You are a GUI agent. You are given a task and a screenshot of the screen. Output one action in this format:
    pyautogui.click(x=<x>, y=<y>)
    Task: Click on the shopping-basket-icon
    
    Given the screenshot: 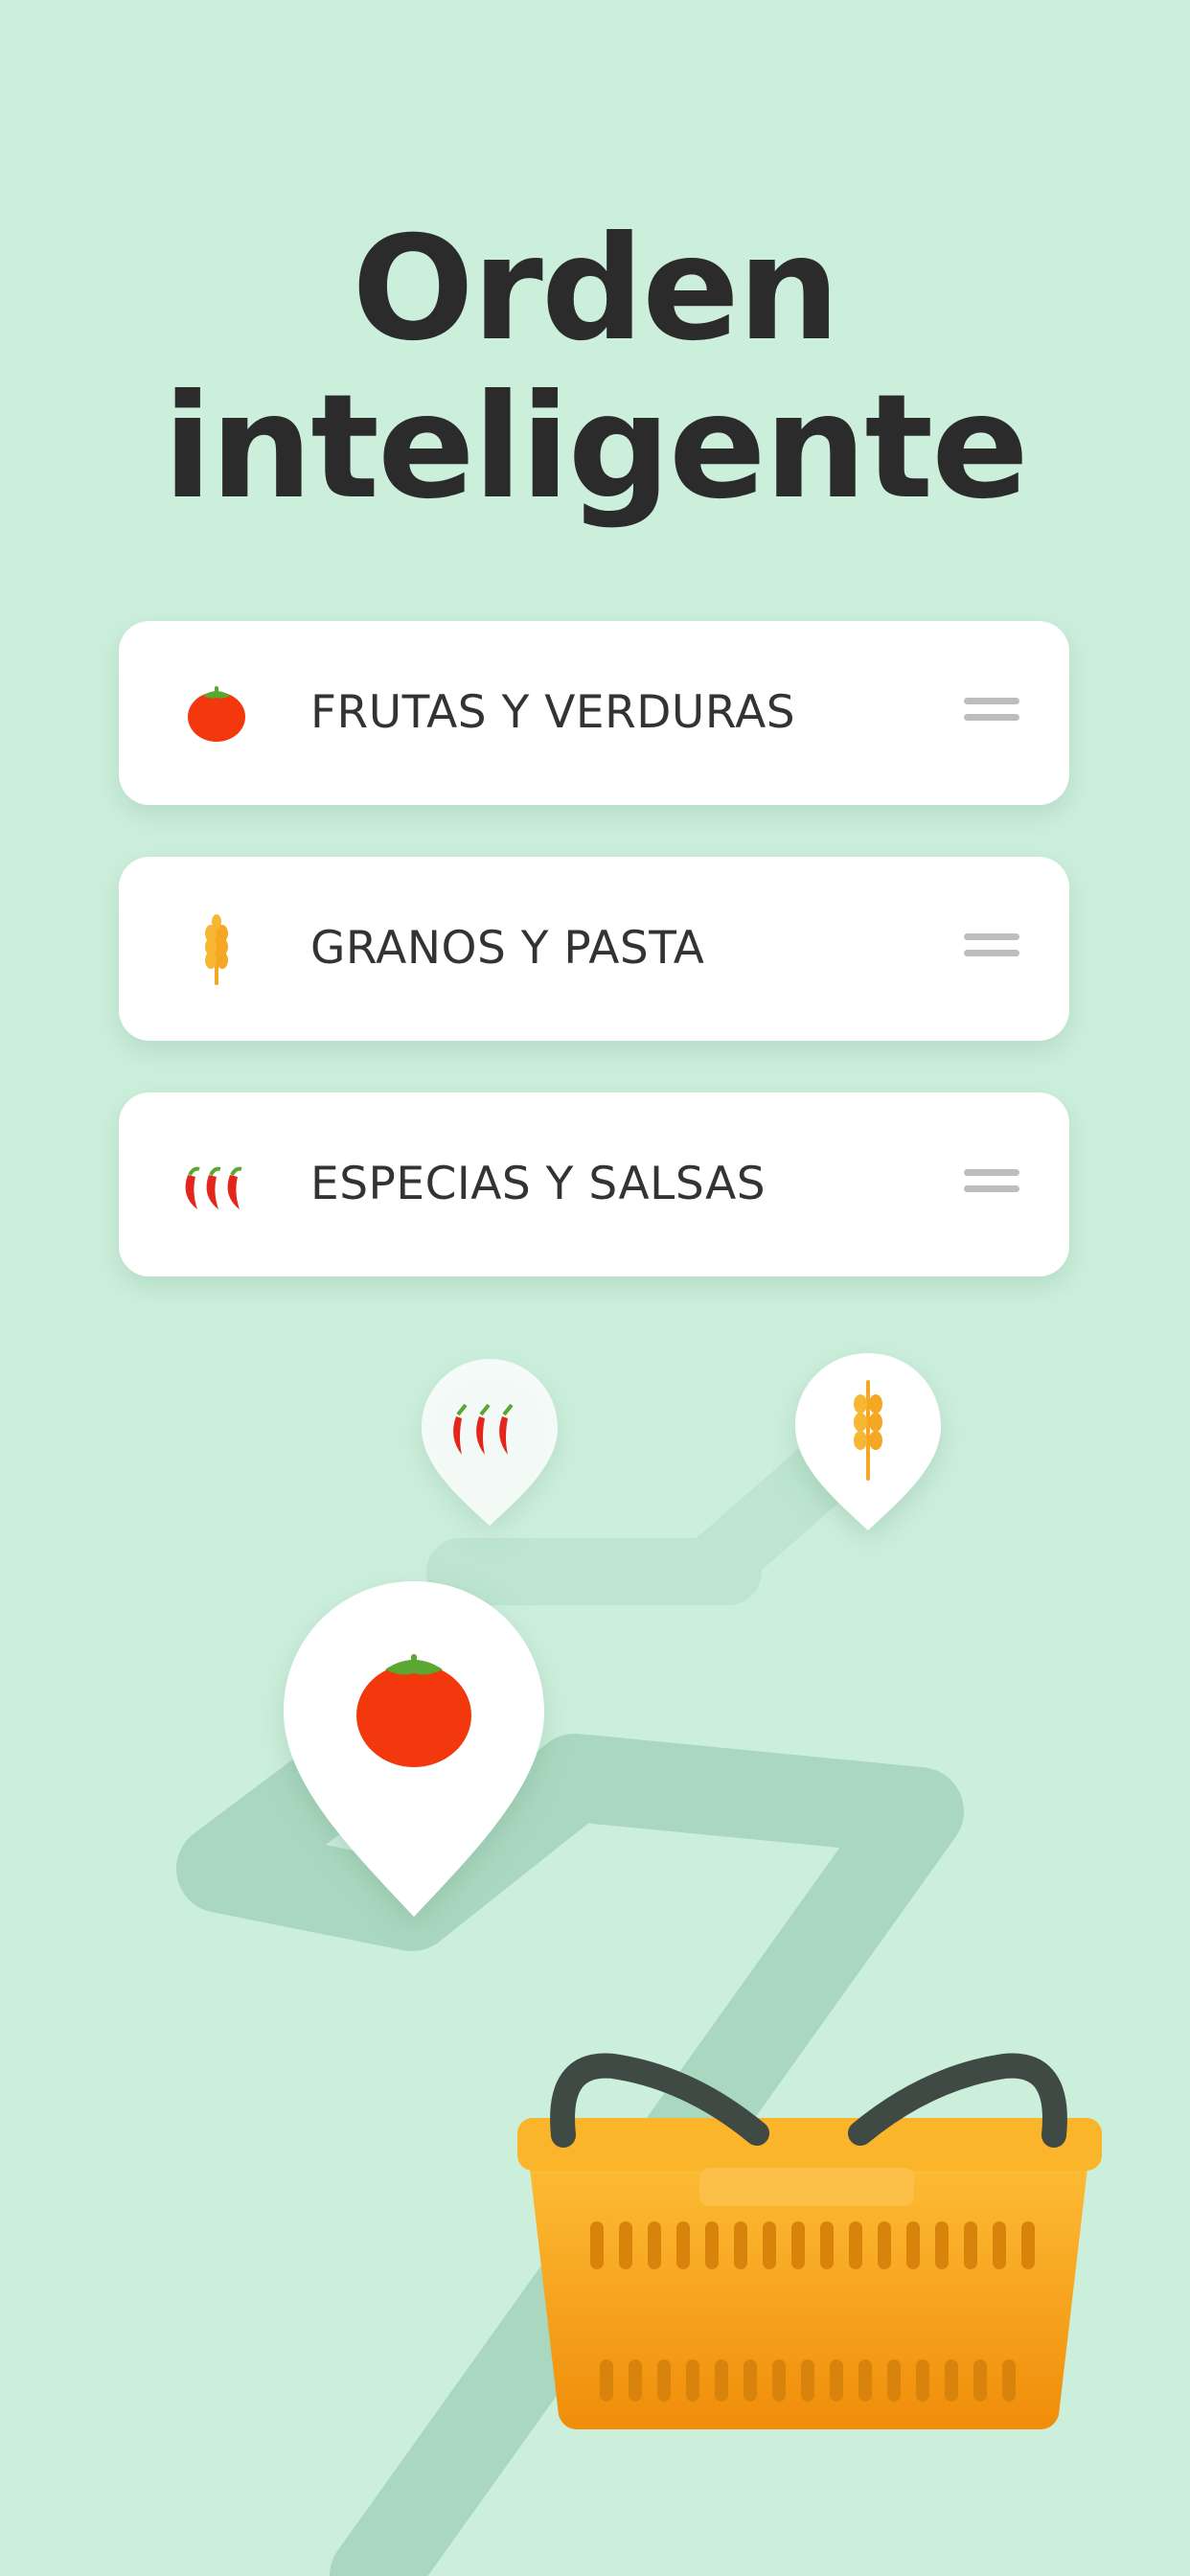 What is the action you would take?
    pyautogui.click(x=810, y=2241)
    